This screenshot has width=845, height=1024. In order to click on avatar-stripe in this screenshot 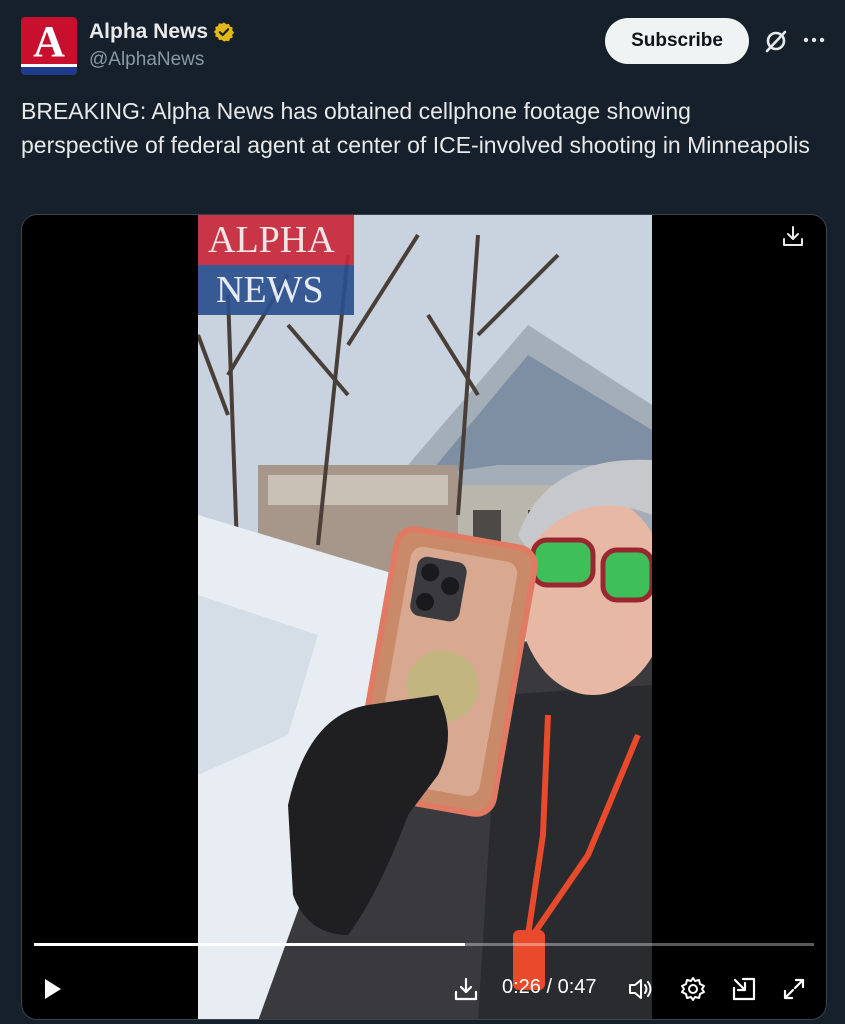, I will do `click(49, 71)`.